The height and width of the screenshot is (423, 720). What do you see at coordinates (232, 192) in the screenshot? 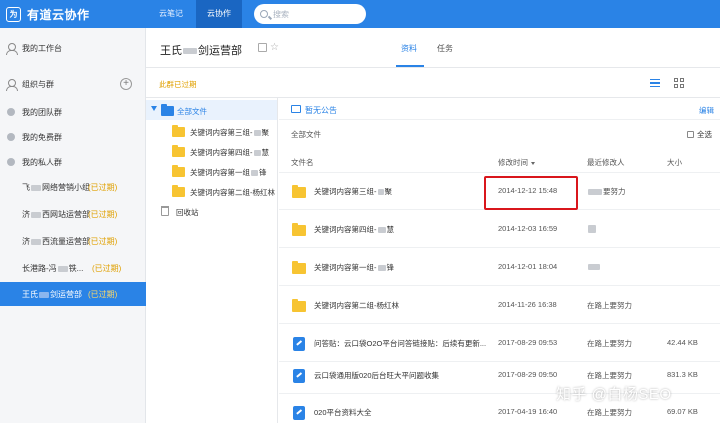
I see `tree-item-label: 关键词内容第二组-杨红林` at bounding box center [232, 192].